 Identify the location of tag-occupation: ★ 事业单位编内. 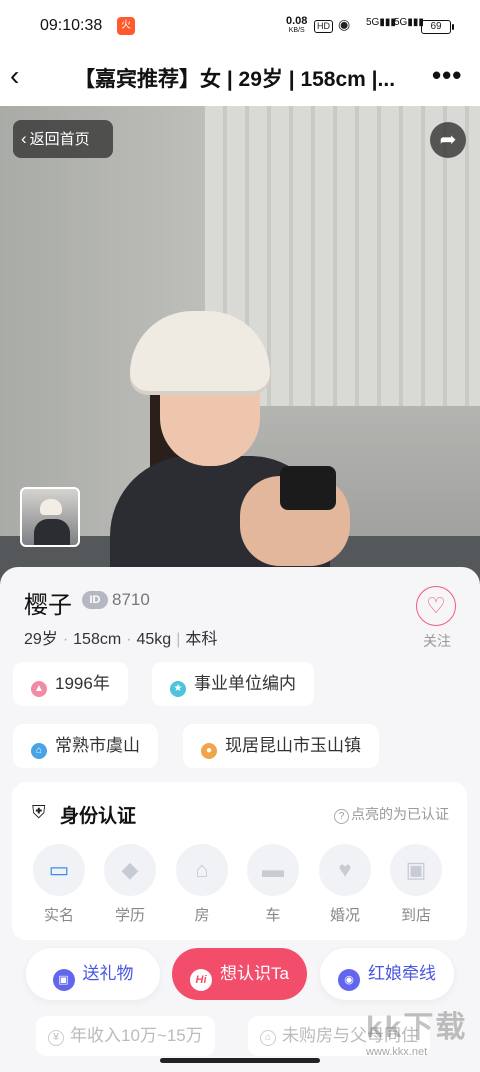
(233, 684).